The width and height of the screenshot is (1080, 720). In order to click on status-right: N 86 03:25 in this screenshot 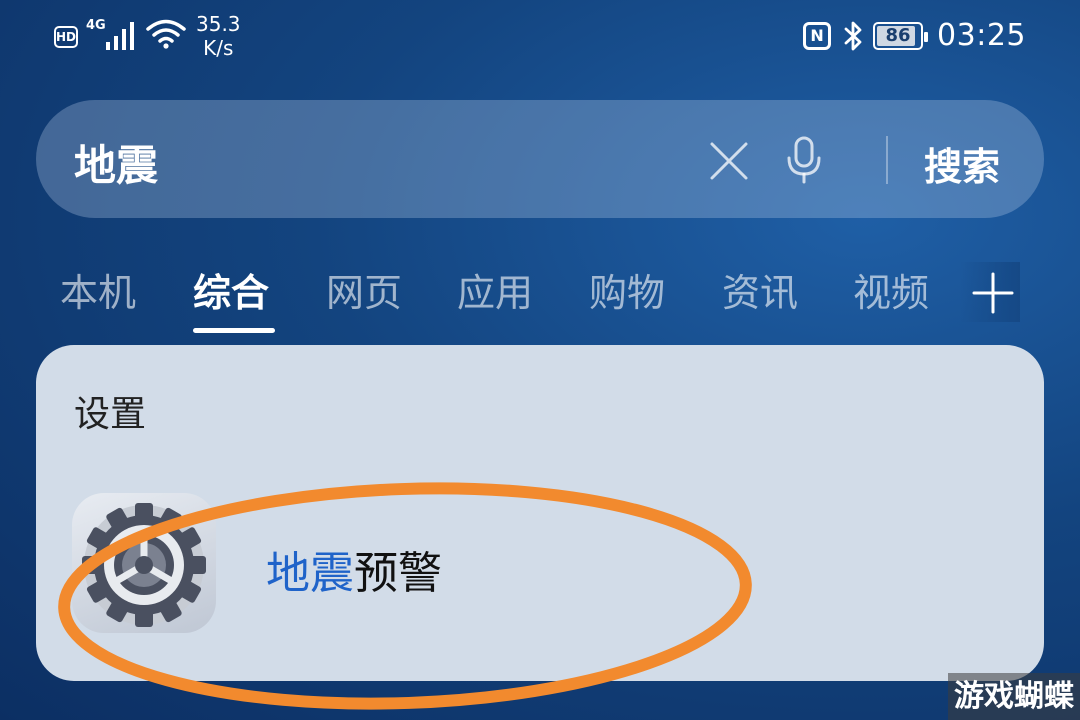, I will do `click(914, 35)`.